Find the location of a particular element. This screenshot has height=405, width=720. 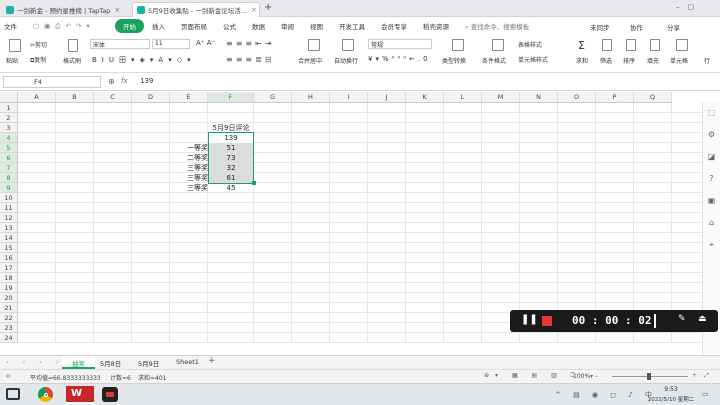

menu-file: 文件 is located at coordinates (12, 26).